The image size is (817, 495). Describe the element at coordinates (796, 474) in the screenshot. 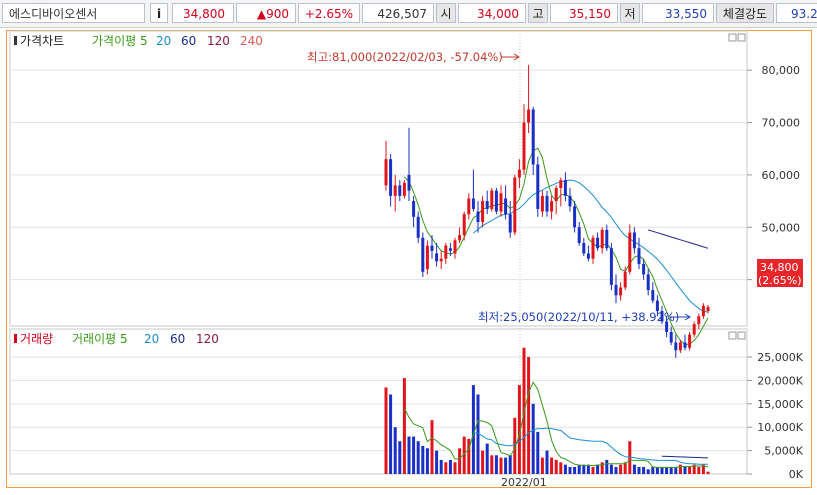

I see `volume-tick-label: 0K` at that location.